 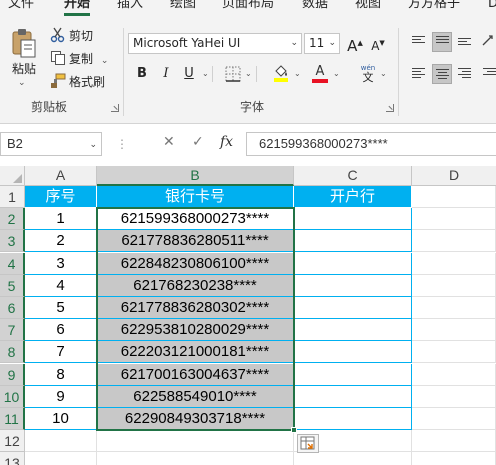 I want to click on font-name-select: Microsoft YaHei UI ⌄, so click(x=215, y=43).